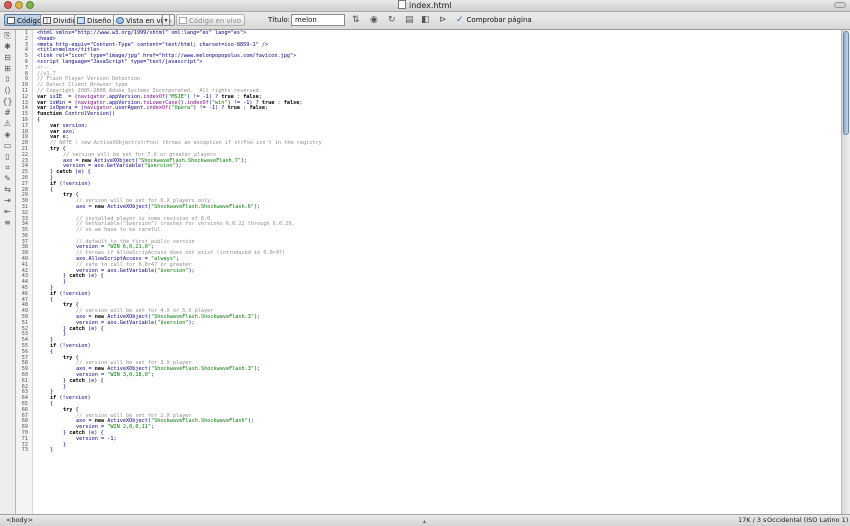 The image size is (850, 526). What do you see at coordinates (7, 156) in the screenshot?
I see `remove-comment-icon: ▯` at bounding box center [7, 156].